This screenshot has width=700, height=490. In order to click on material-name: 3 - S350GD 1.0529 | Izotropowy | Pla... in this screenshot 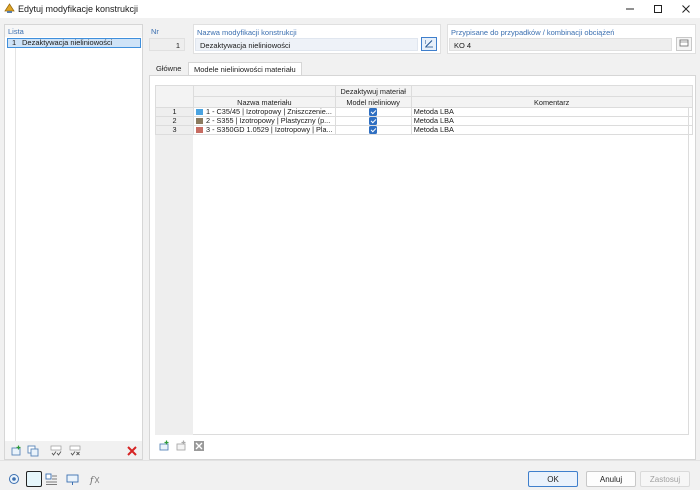, I will do `click(269, 130)`.